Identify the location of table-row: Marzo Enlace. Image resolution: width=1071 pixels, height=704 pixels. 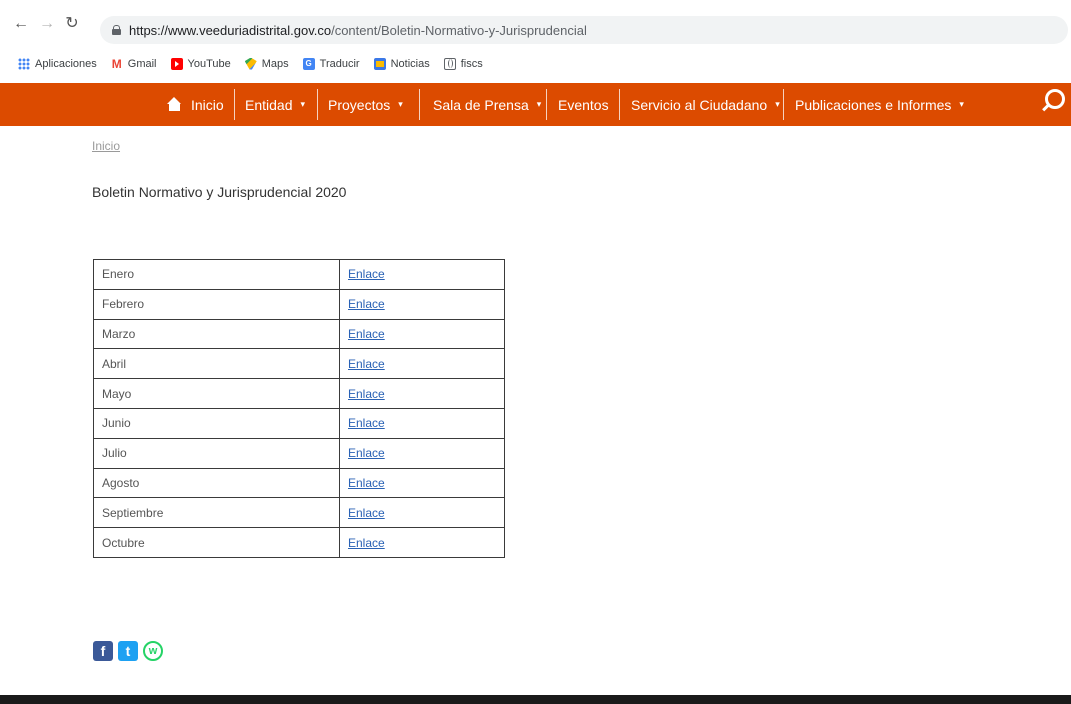
(299, 334).